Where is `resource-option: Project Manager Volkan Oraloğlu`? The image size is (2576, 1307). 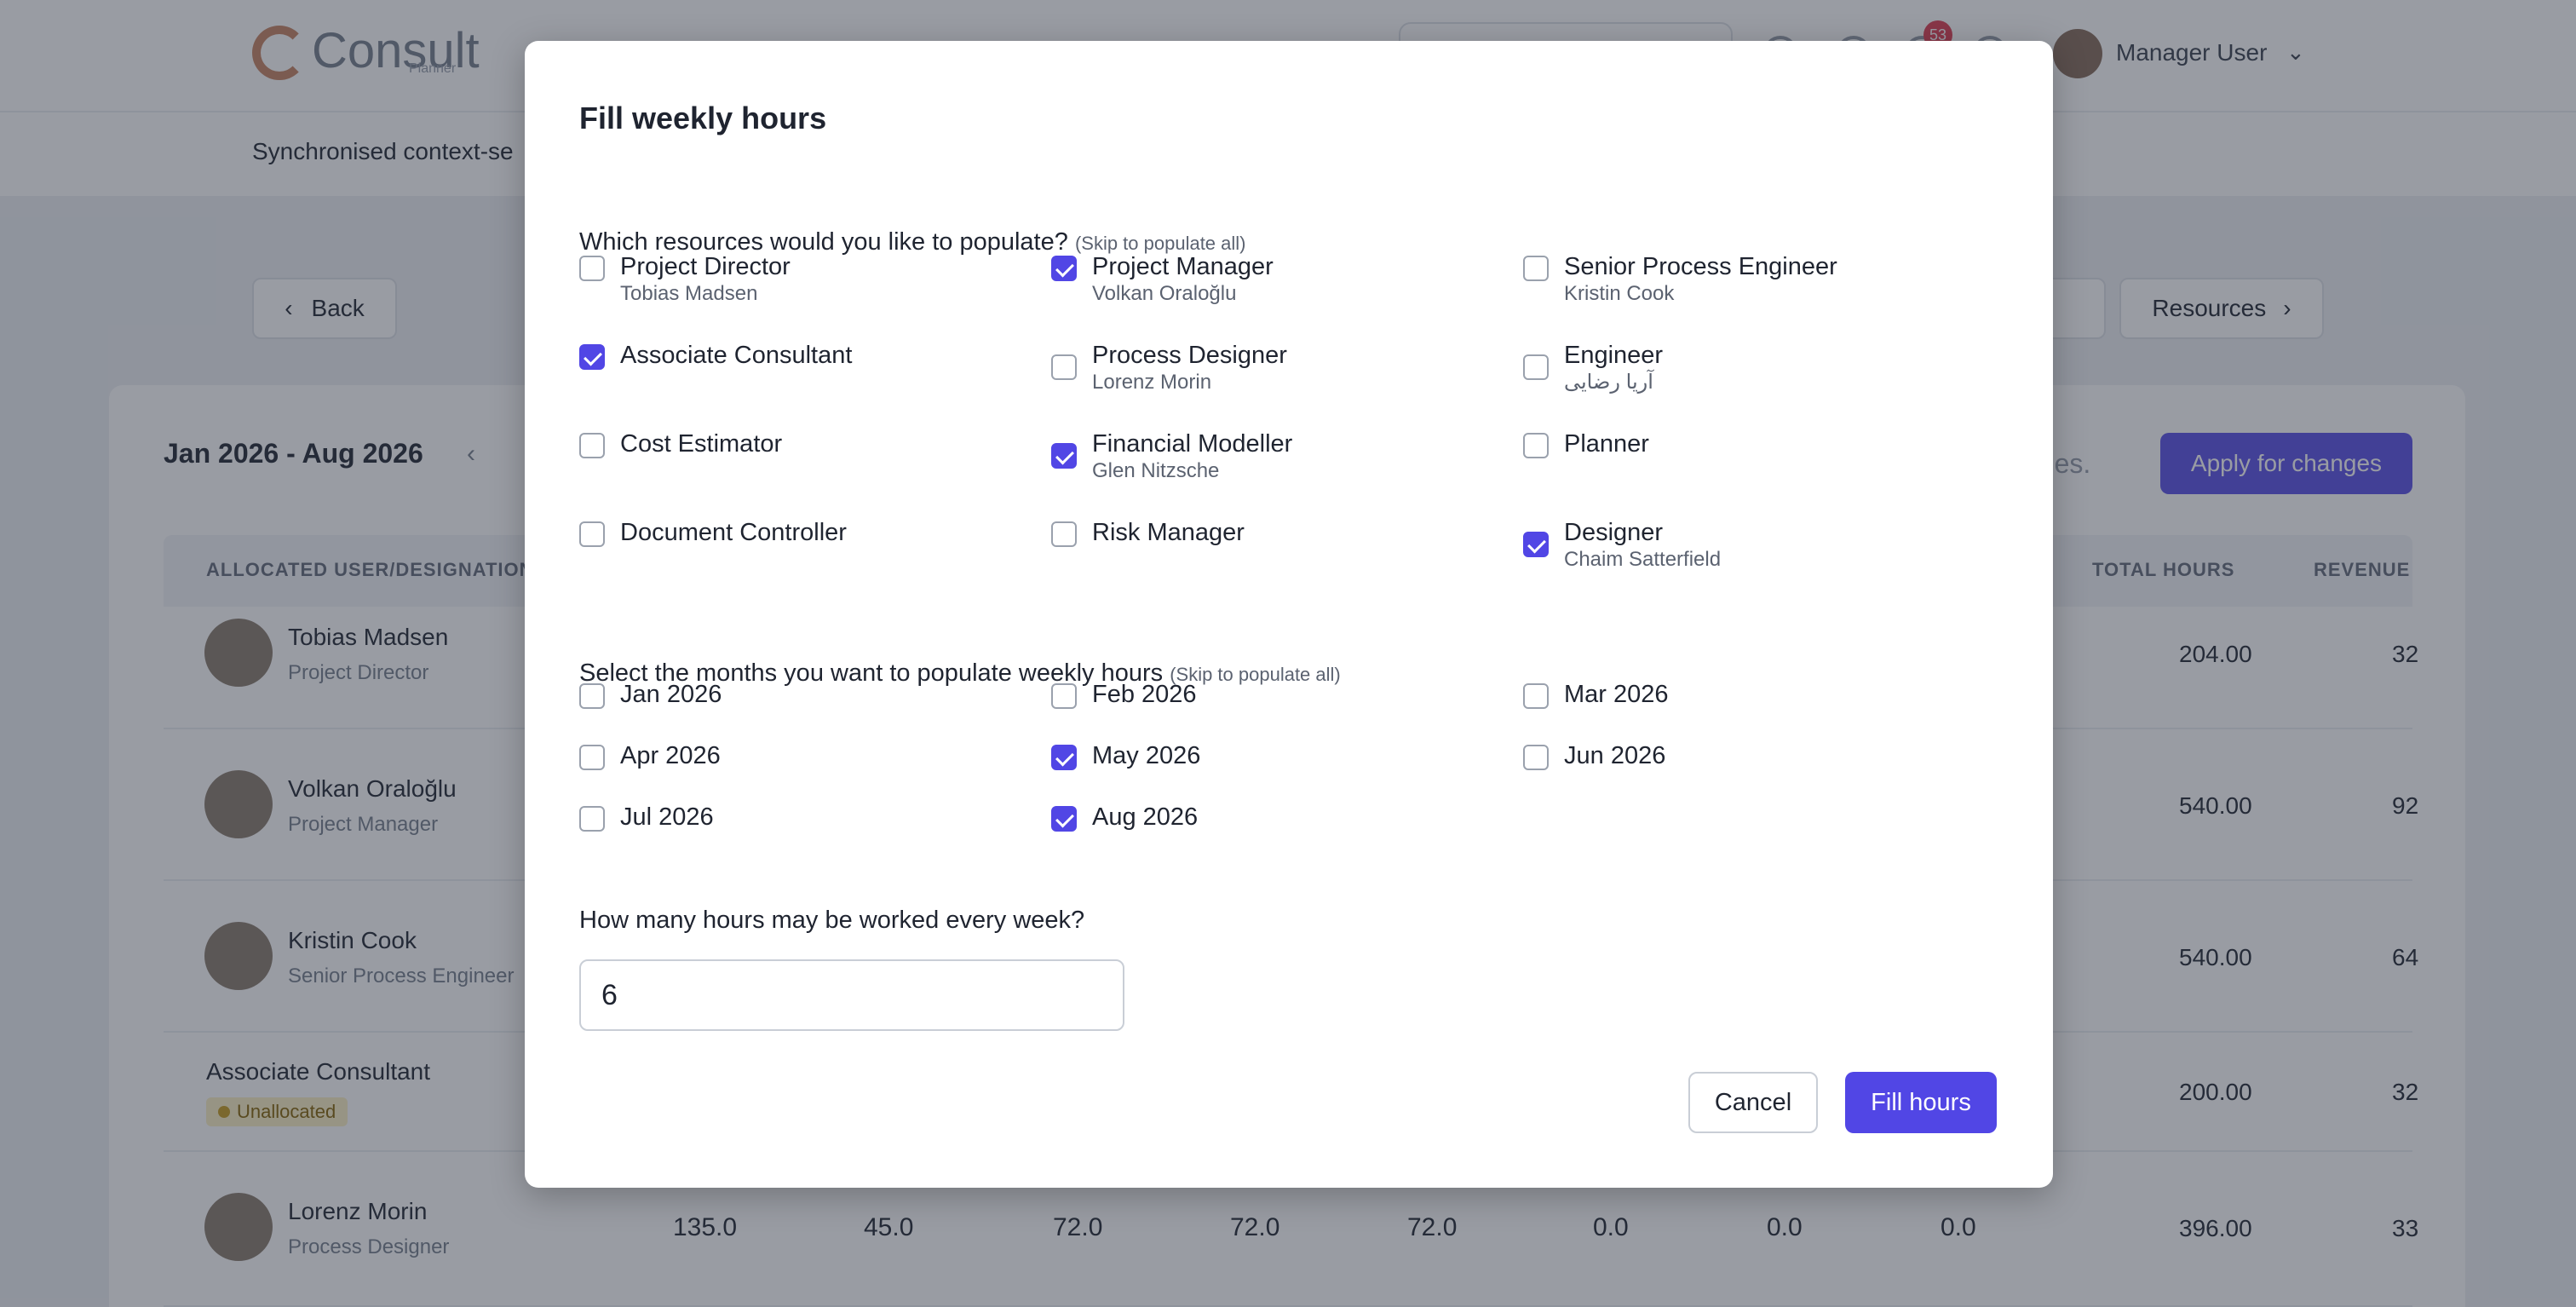 resource-option: Project Manager Volkan Oraloğlu is located at coordinates (1163, 280).